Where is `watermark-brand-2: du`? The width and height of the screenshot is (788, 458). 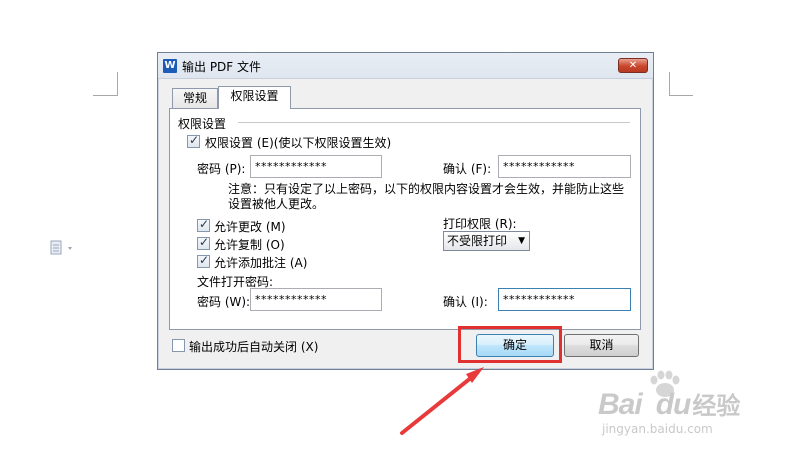
watermark-brand-2: du is located at coordinates (673, 404).